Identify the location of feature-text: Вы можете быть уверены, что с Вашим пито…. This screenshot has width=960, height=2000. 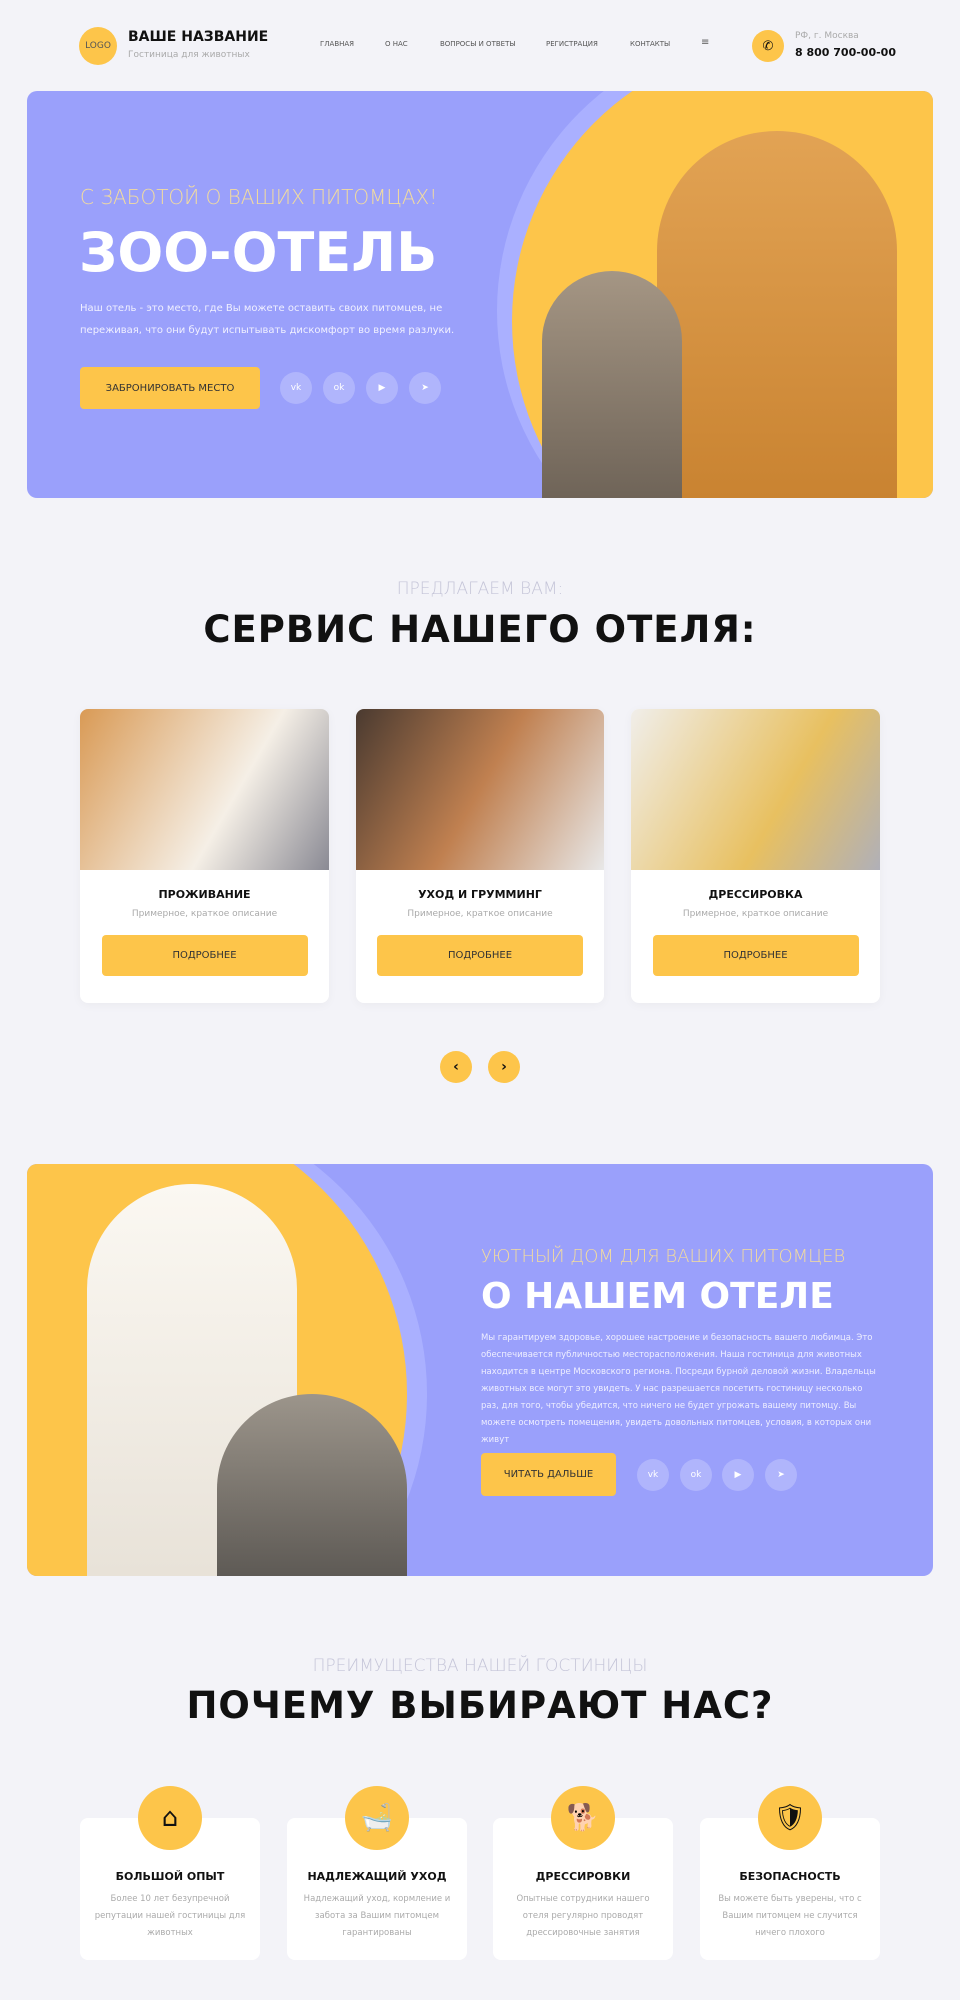
(790, 1916).